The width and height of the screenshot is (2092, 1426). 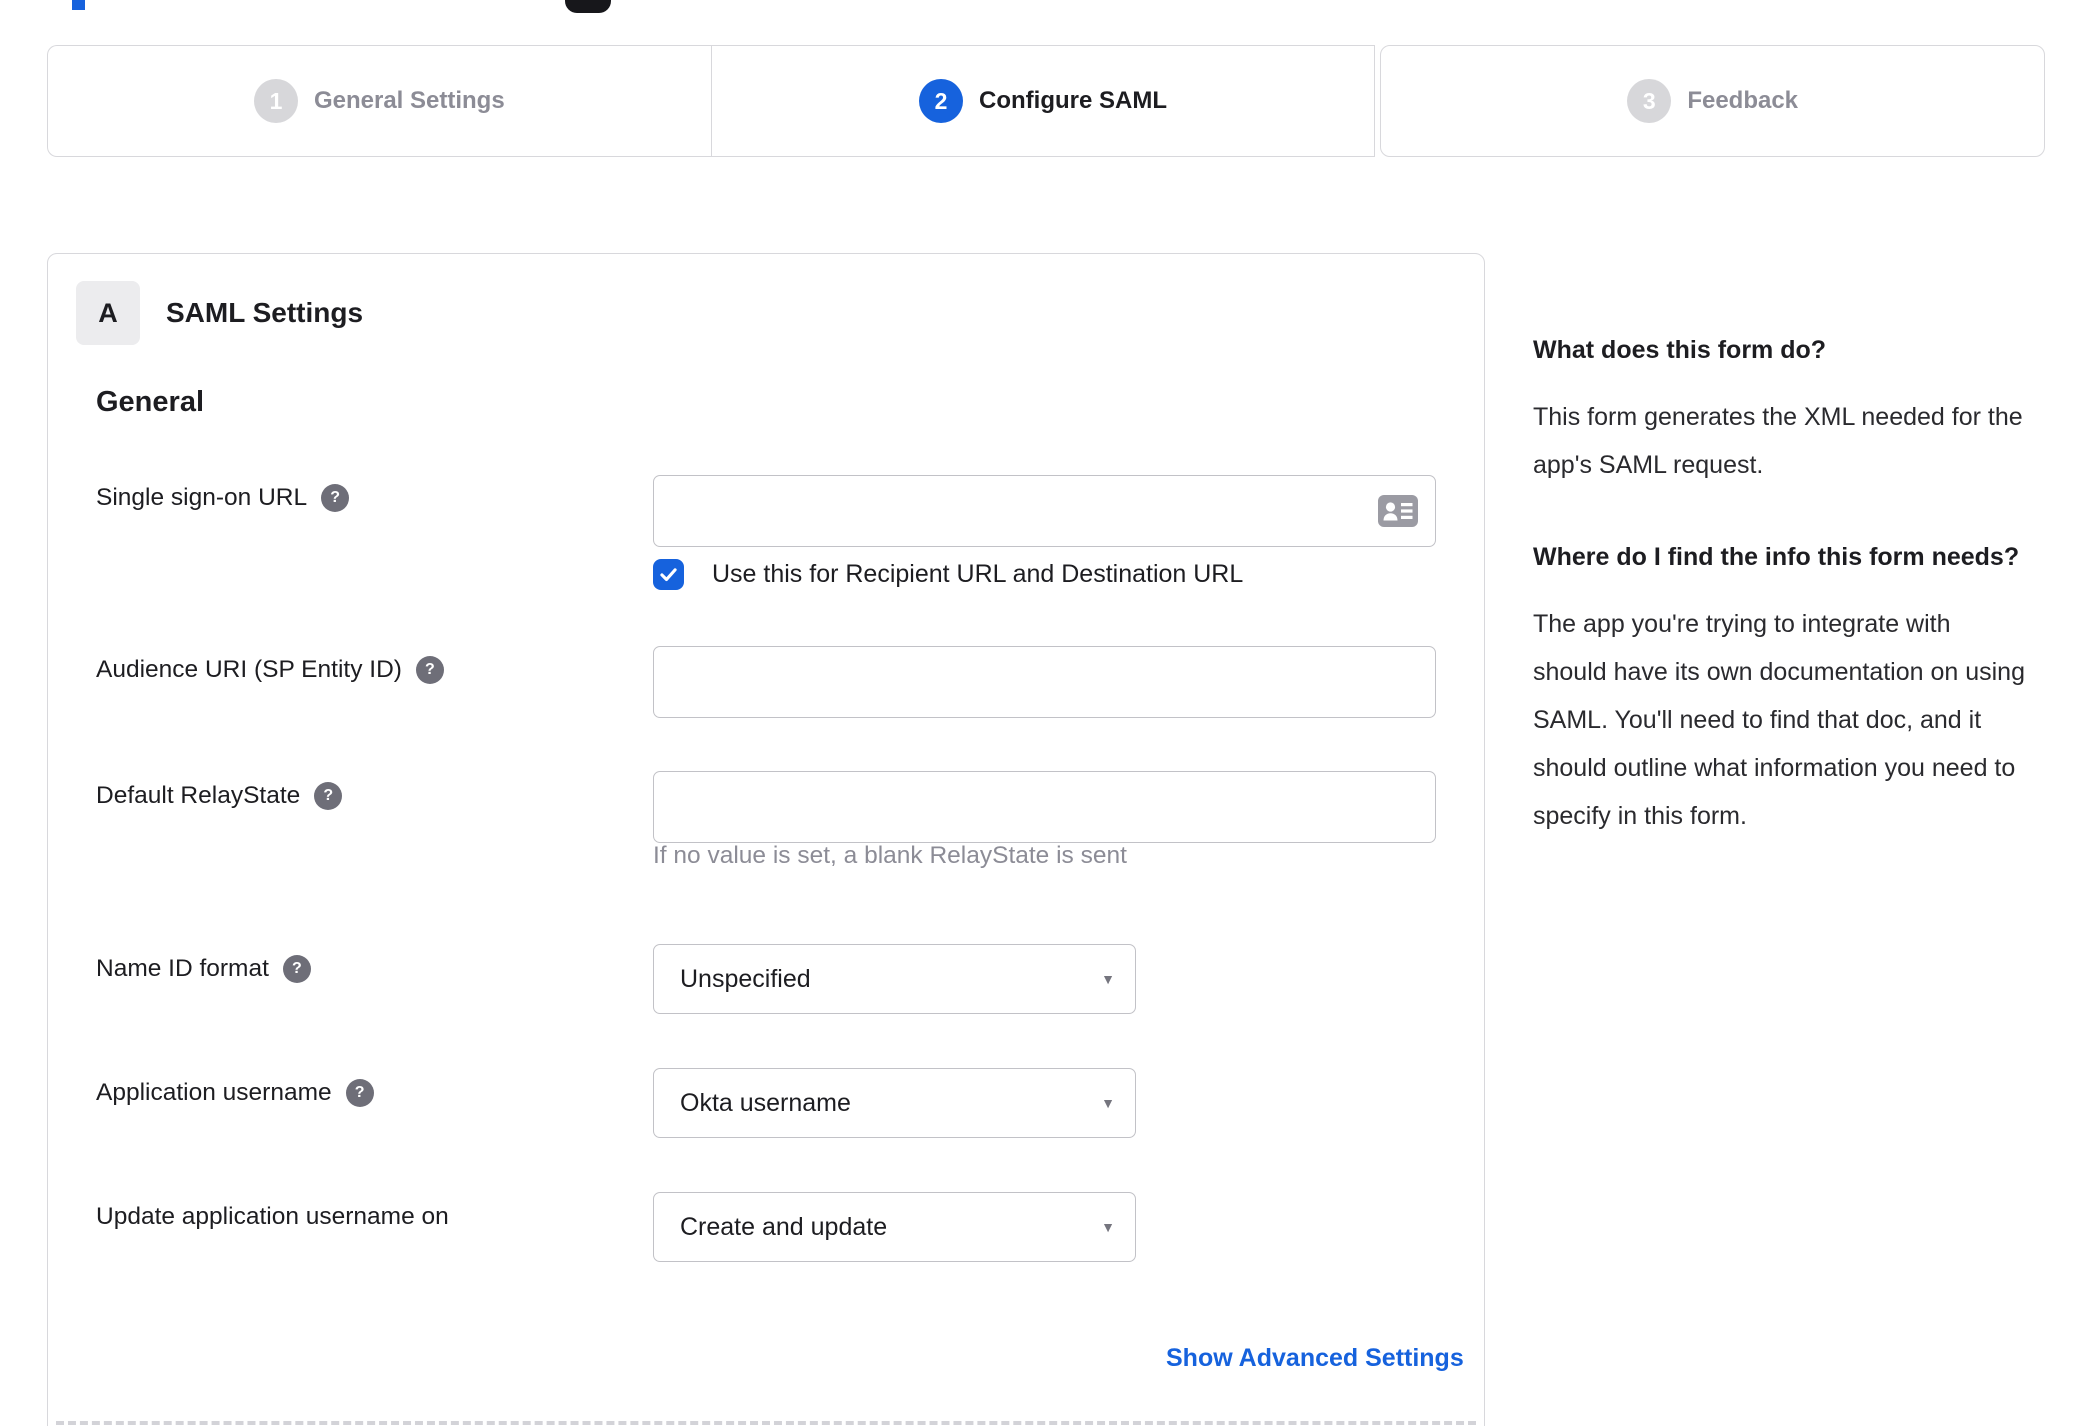 I want to click on recipient-url-checkbox, so click(x=668, y=574).